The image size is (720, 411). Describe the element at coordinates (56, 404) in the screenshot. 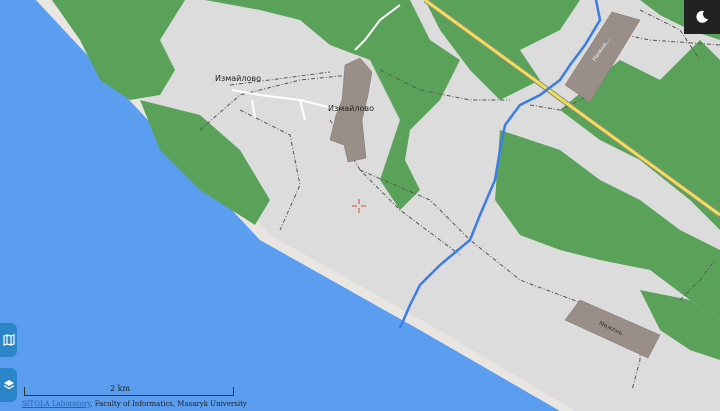

I see `attribution-link: SITOLA Laboratory` at that location.